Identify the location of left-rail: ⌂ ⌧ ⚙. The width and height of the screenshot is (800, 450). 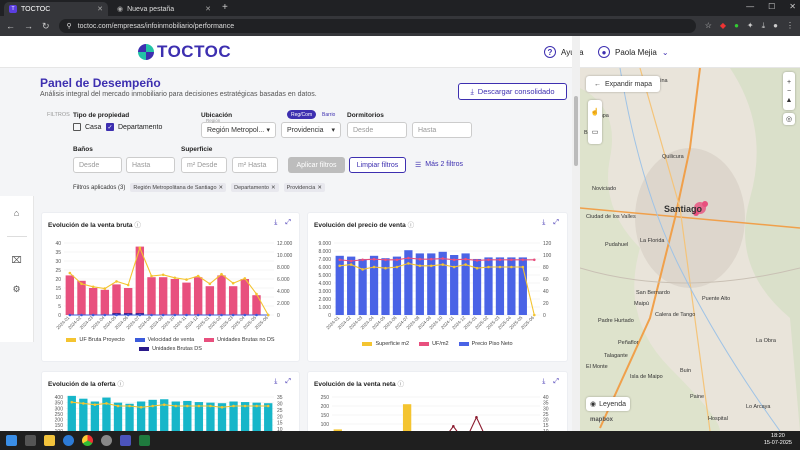
(17, 269).